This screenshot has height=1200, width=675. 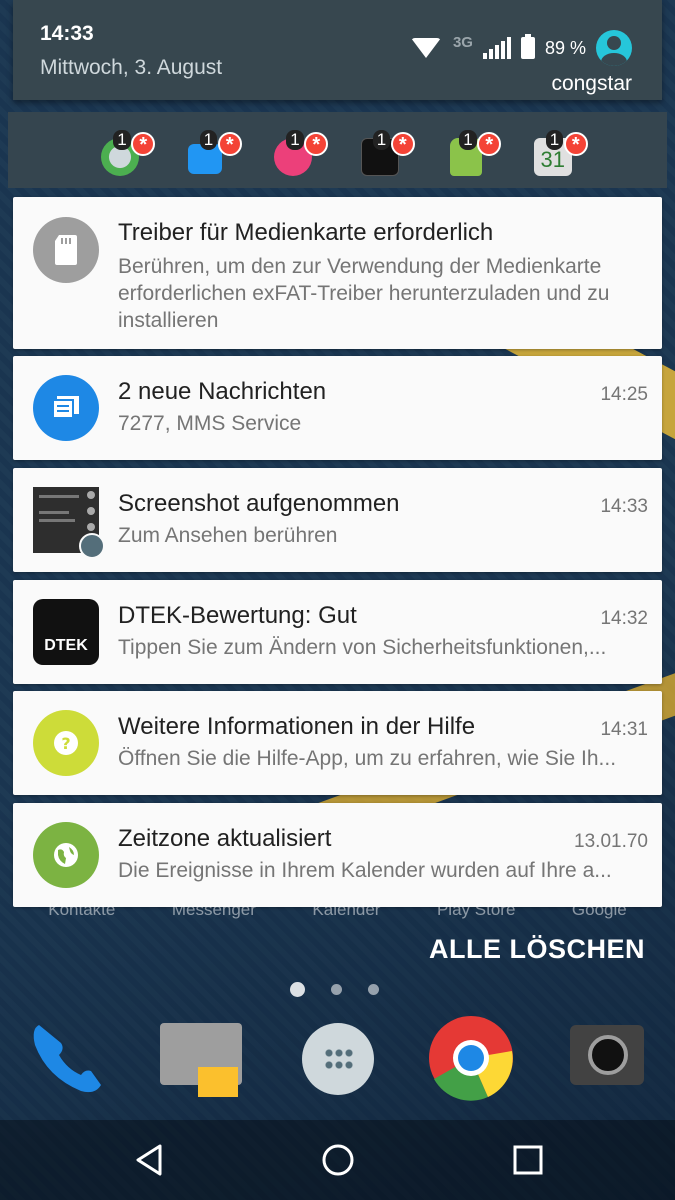 I want to click on battery-icon, so click(x=527, y=46).